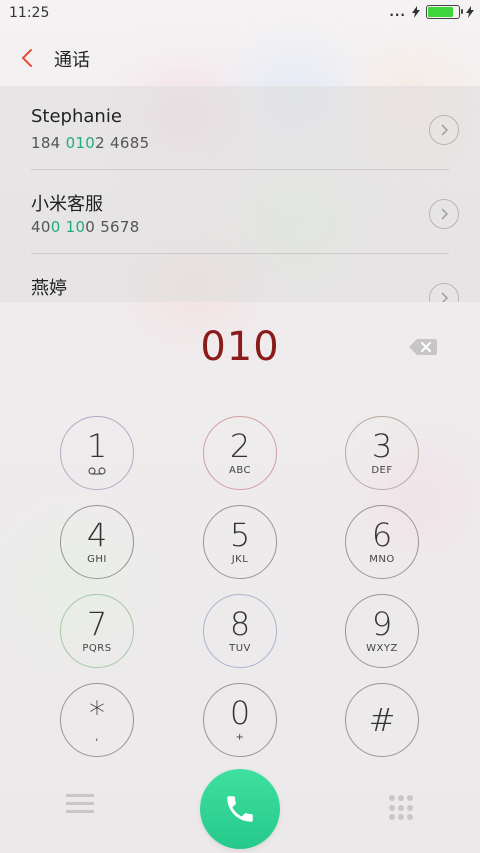 Image resolution: width=480 pixels, height=853 pixels. What do you see at coordinates (29, 13) in the screenshot?
I see `status-time: 11:25` at bounding box center [29, 13].